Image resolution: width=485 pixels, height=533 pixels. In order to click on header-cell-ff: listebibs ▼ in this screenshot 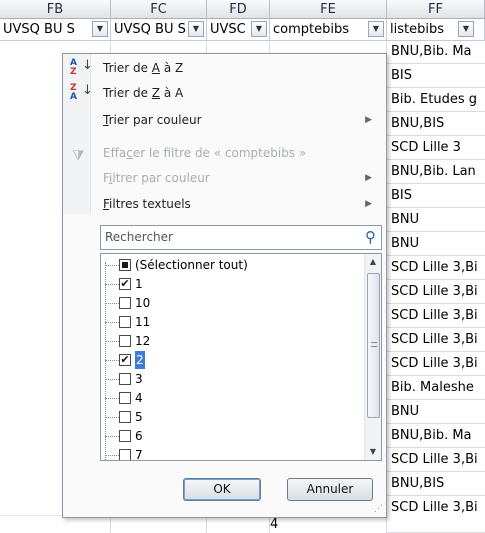, I will do `click(436, 30)`.